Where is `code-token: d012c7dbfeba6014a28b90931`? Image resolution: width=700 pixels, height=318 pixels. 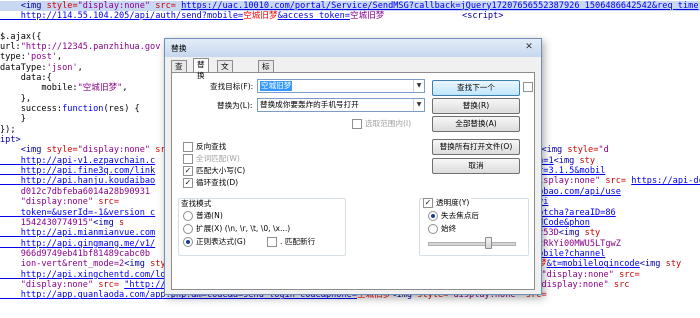
code-token: d012c7dbfeba6014a28b90931 is located at coordinates (75, 191).